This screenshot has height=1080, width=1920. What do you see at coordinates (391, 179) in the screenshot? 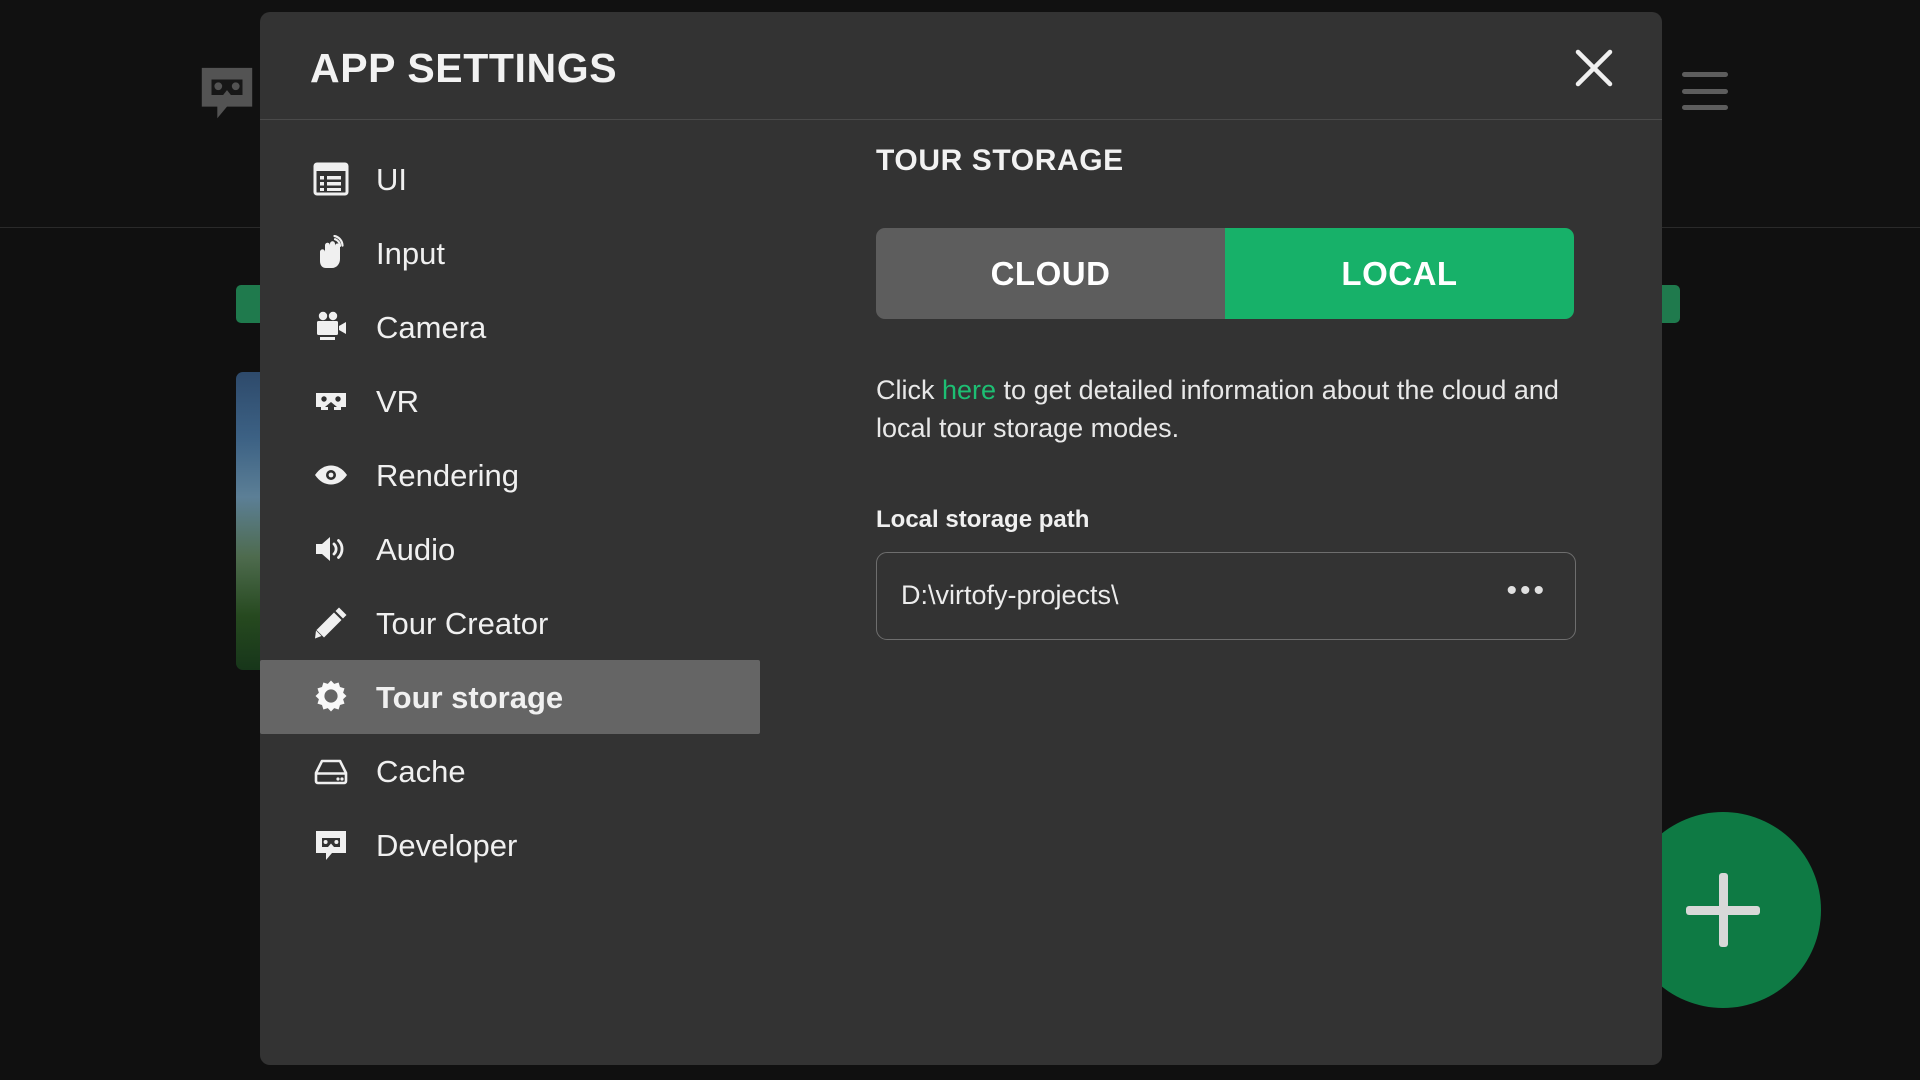
I see `sidebar-item-label: UI` at bounding box center [391, 179].